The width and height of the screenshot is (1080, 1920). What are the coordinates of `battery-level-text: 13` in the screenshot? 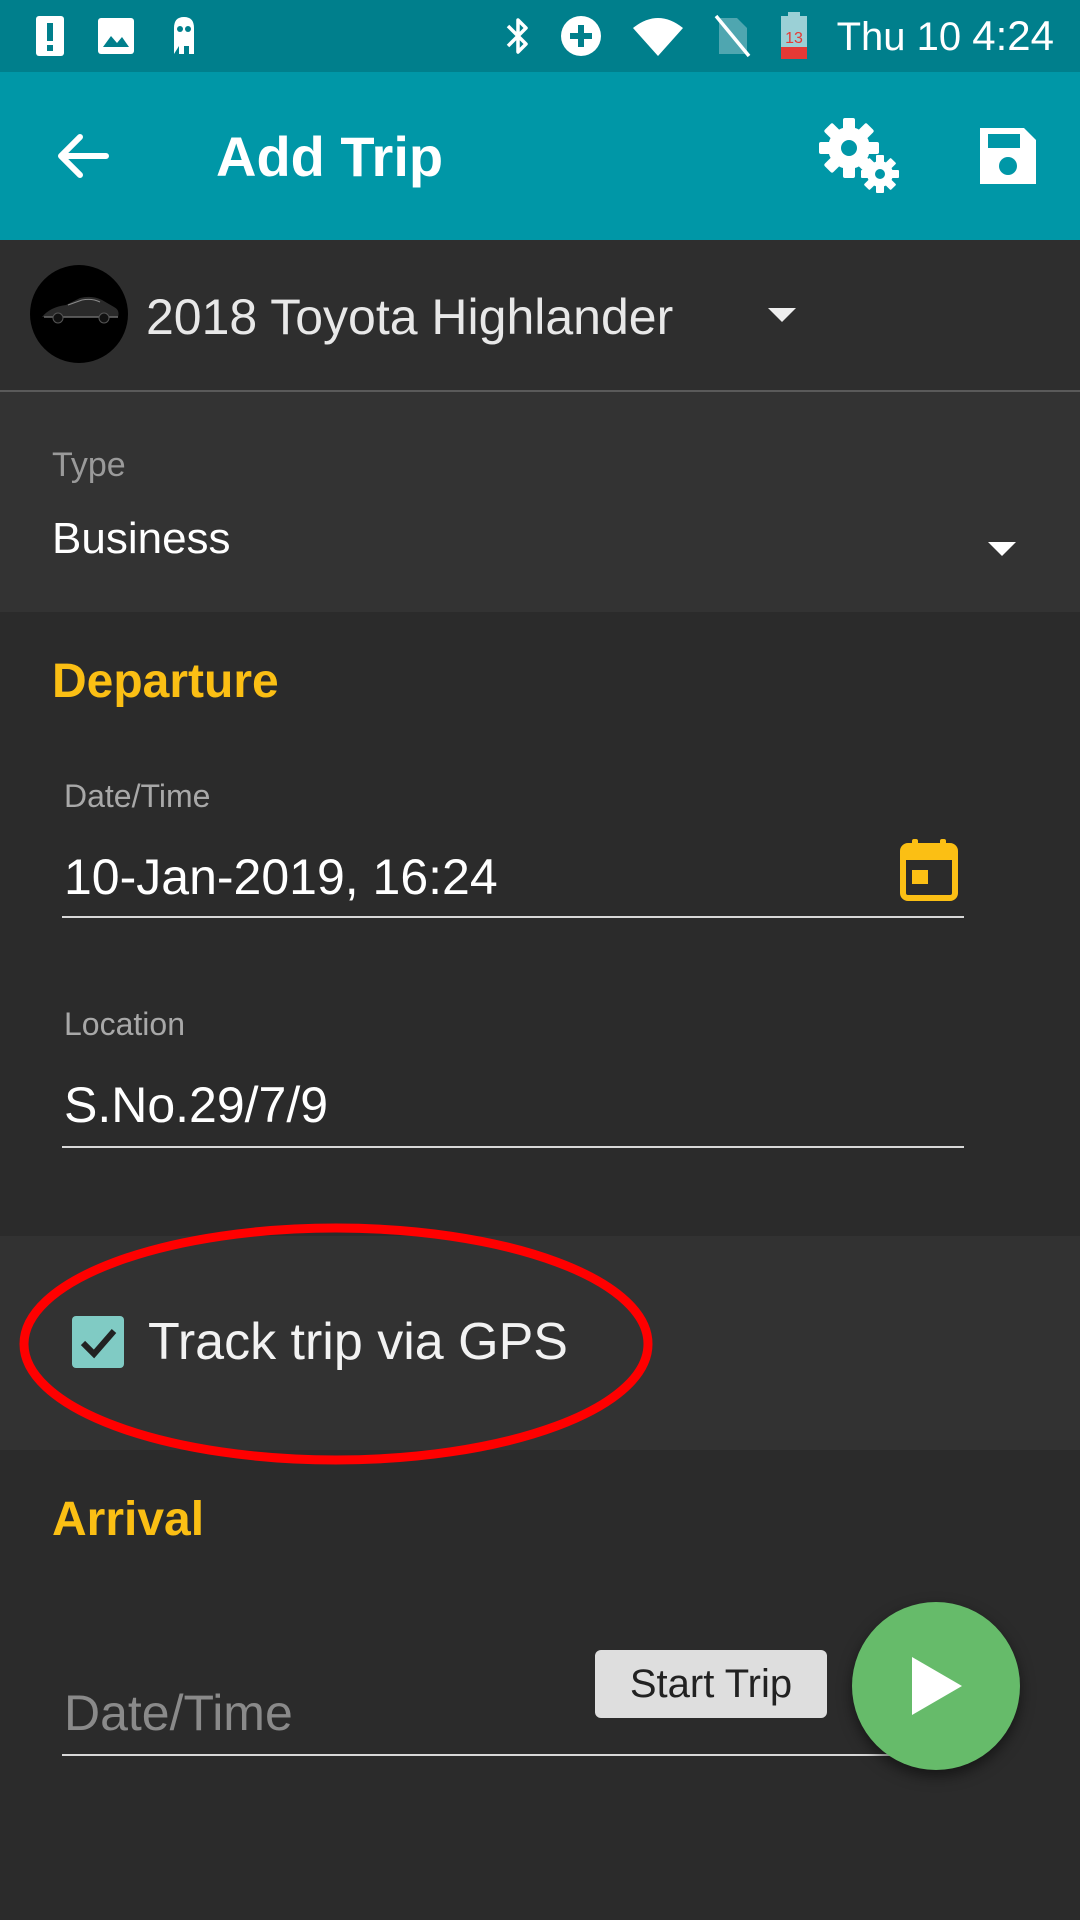 It's located at (794, 38).